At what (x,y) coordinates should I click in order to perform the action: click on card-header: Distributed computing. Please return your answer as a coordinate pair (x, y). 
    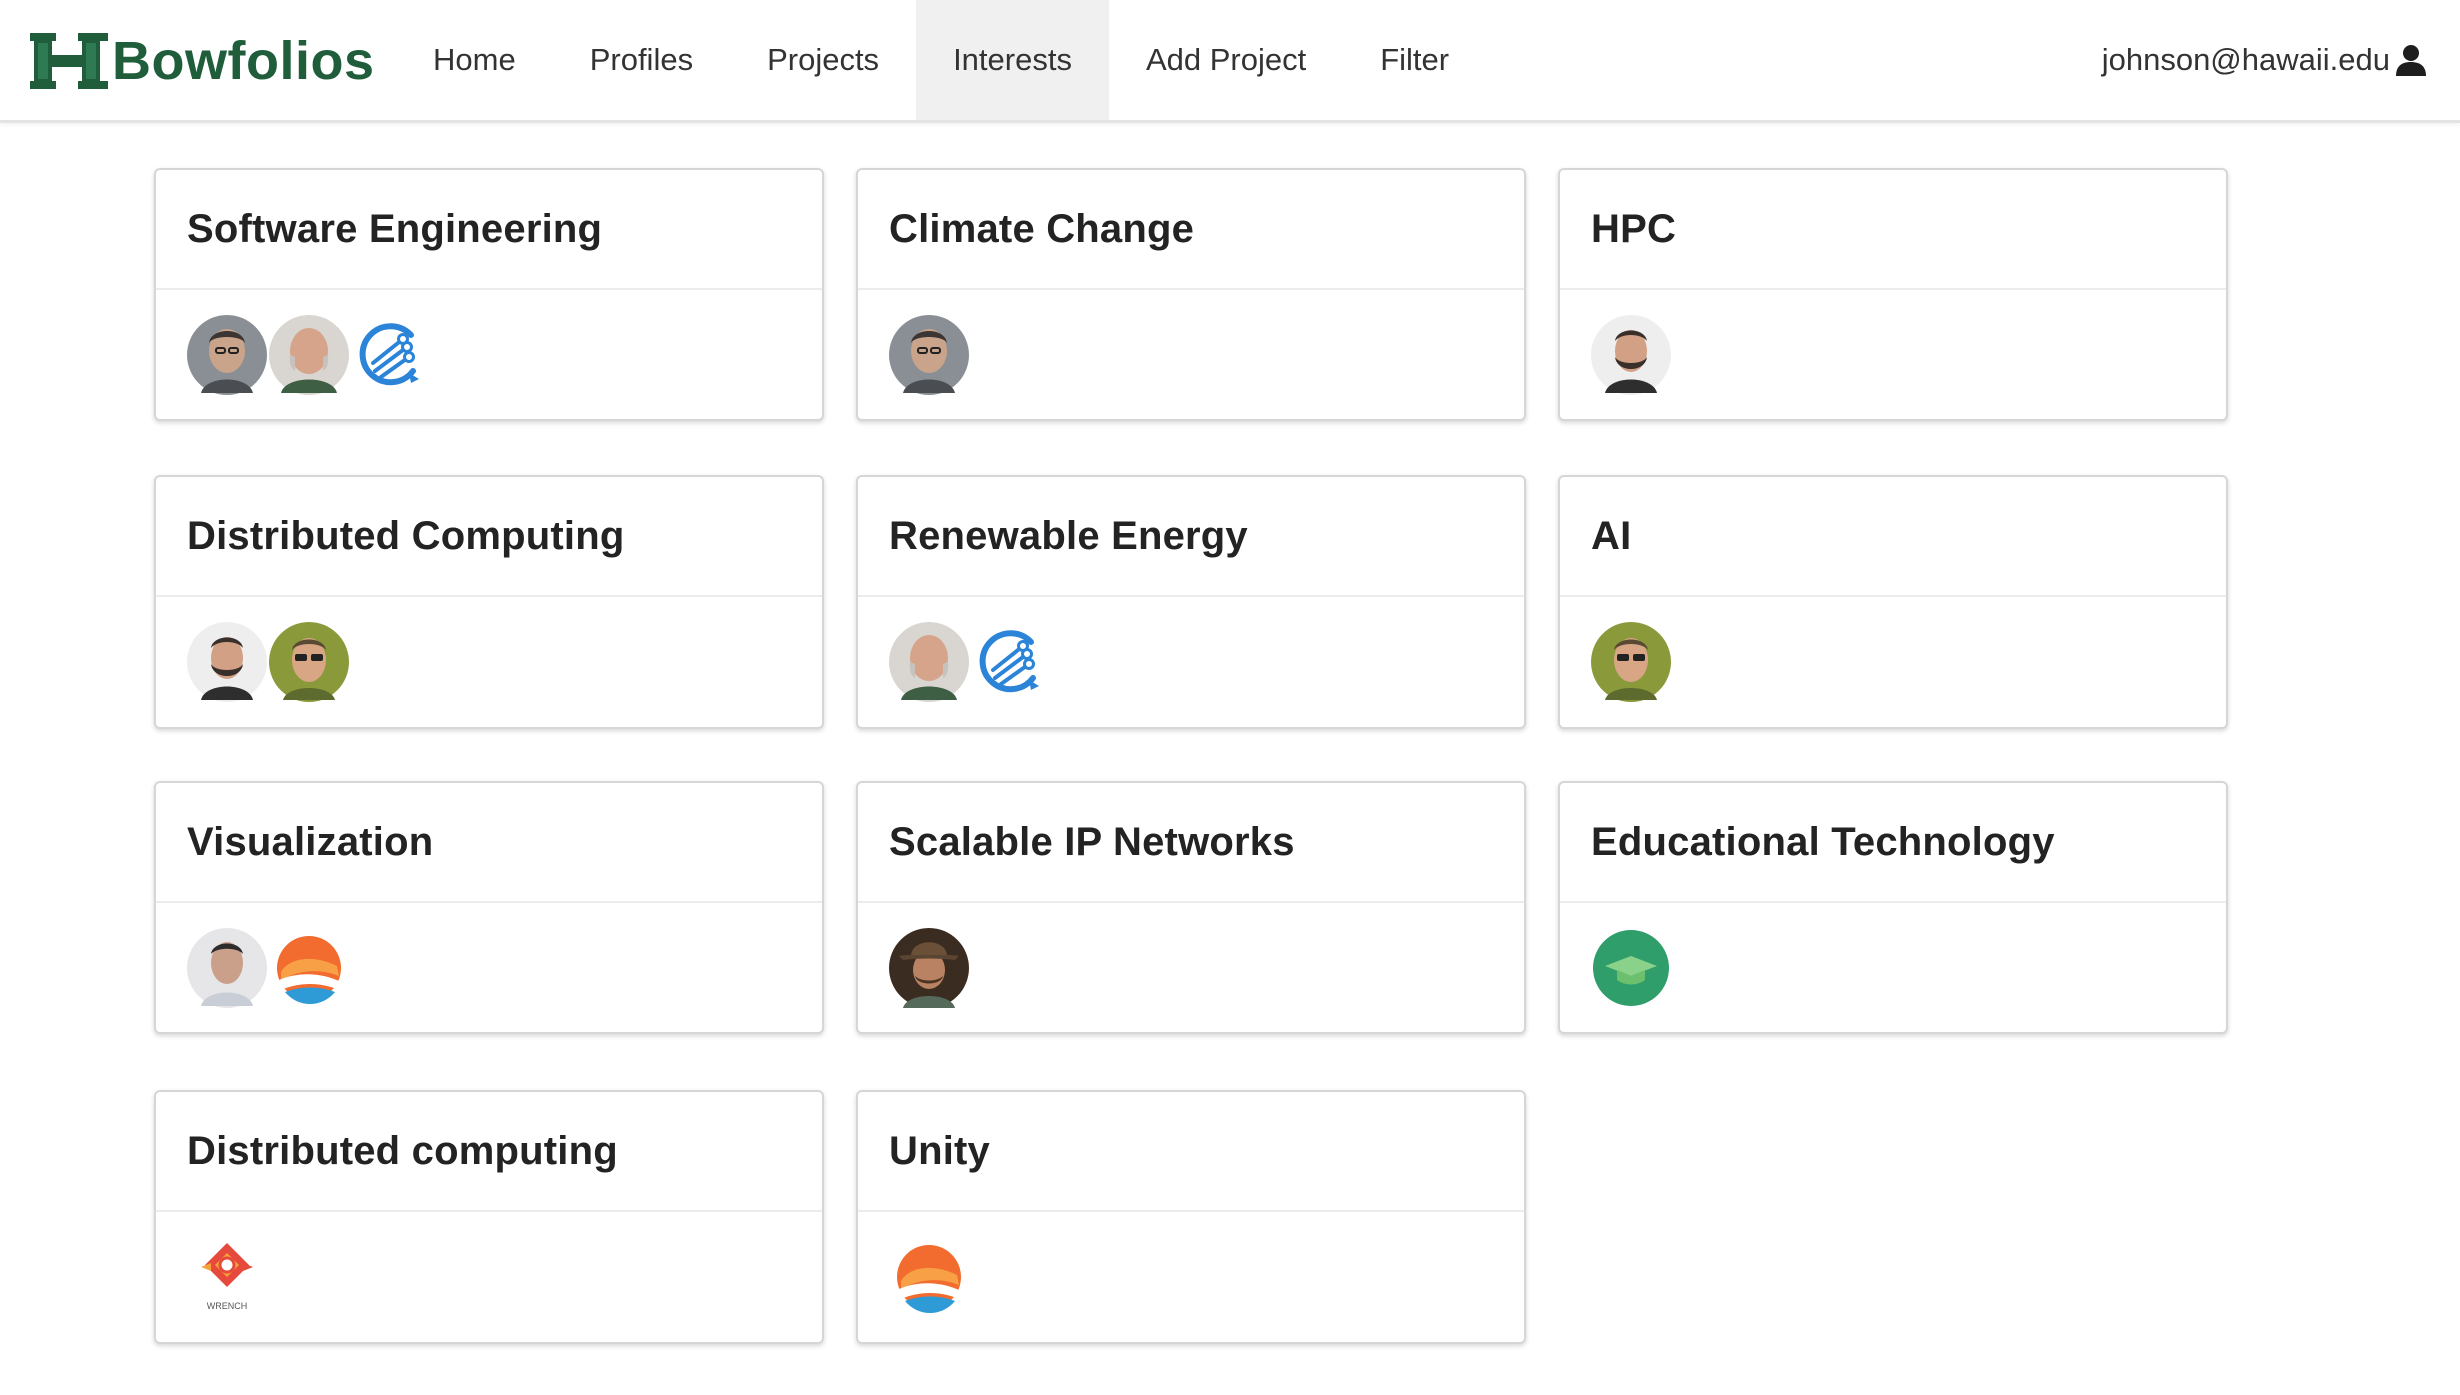
    Looking at the image, I should click on (489, 1152).